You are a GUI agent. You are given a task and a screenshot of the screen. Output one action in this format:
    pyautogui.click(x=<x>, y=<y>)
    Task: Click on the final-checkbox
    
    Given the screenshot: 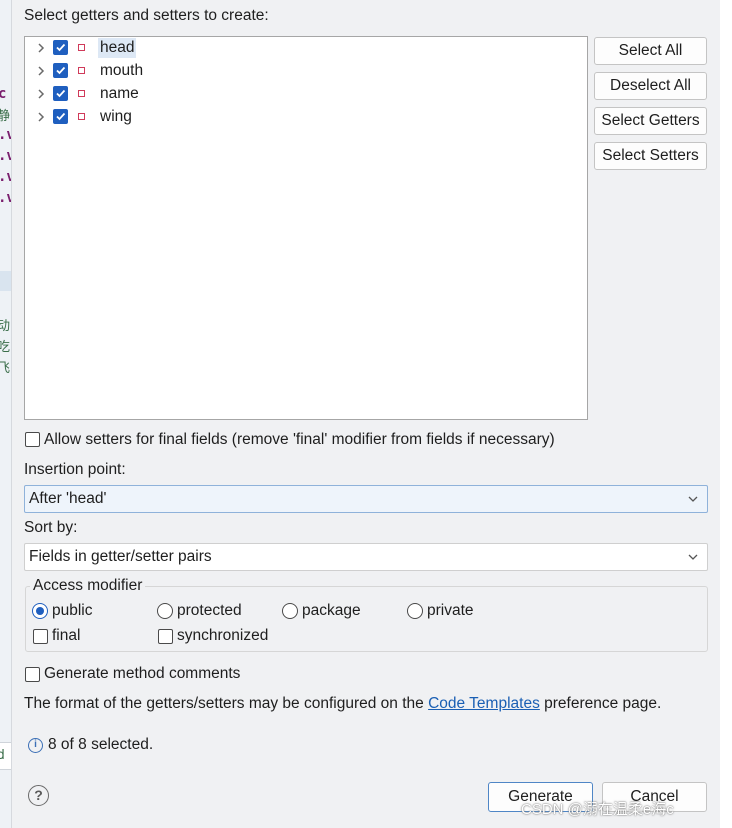 What is the action you would take?
    pyautogui.click(x=40, y=636)
    